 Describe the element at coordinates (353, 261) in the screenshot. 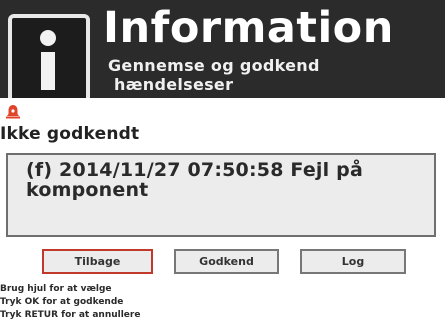

I see `log-button: Log` at that location.